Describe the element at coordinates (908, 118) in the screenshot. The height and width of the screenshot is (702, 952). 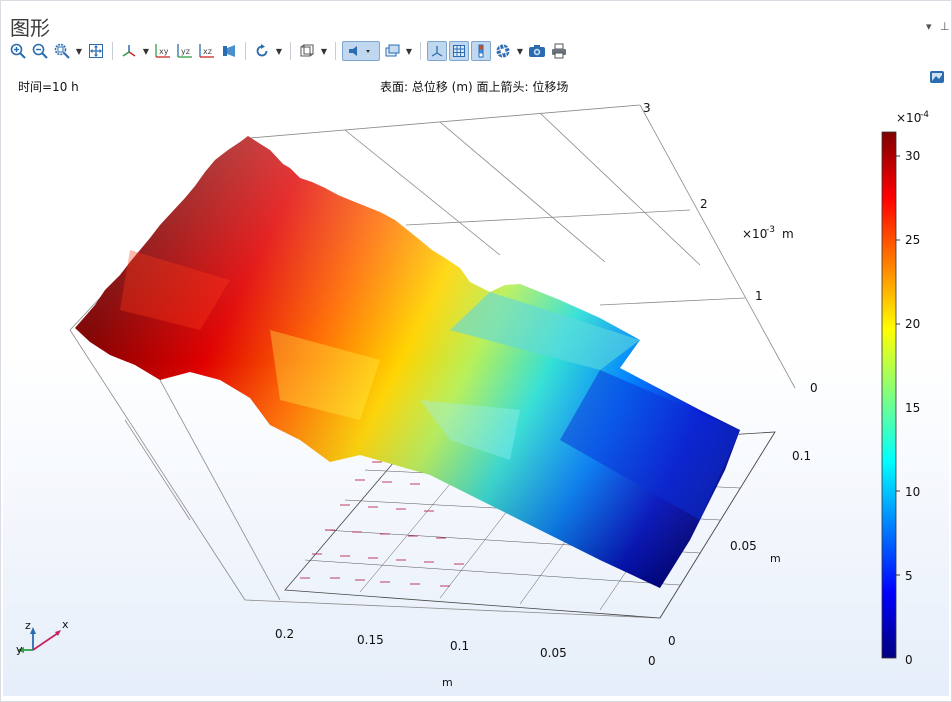
I see `legend-exponent-base: ×10` at that location.